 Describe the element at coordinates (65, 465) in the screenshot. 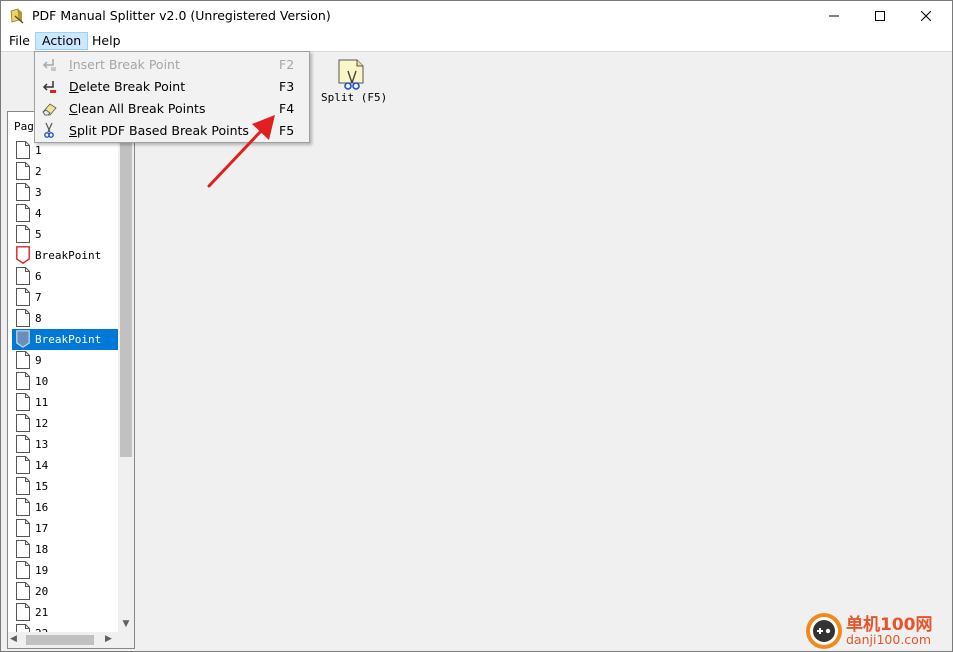

I see `list-item: 14` at that location.